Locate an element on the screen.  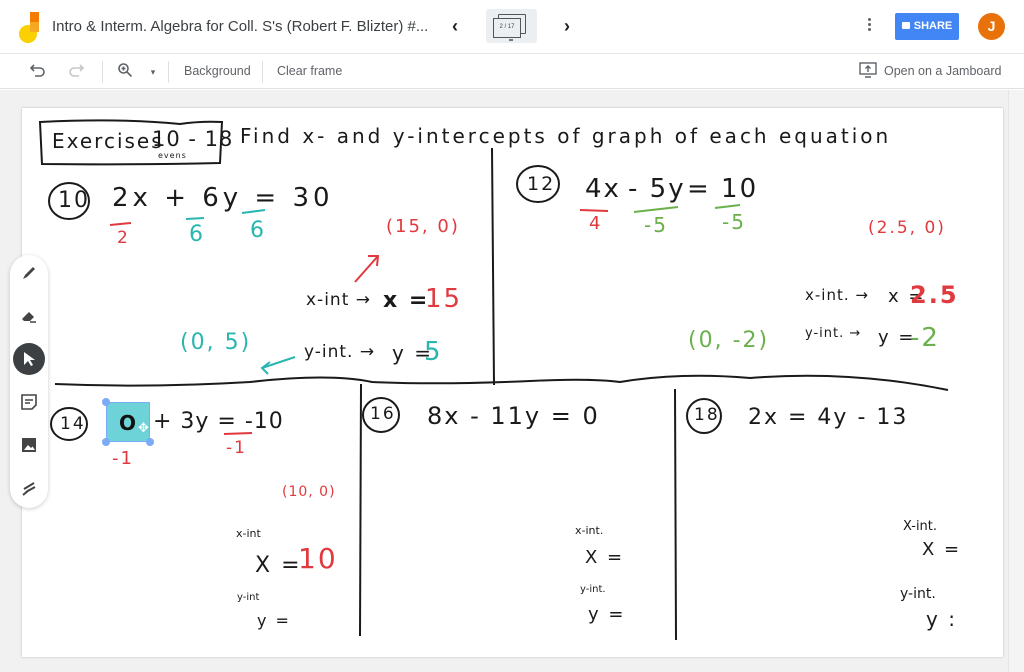
laser-icon is located at coordinates (29, 489).